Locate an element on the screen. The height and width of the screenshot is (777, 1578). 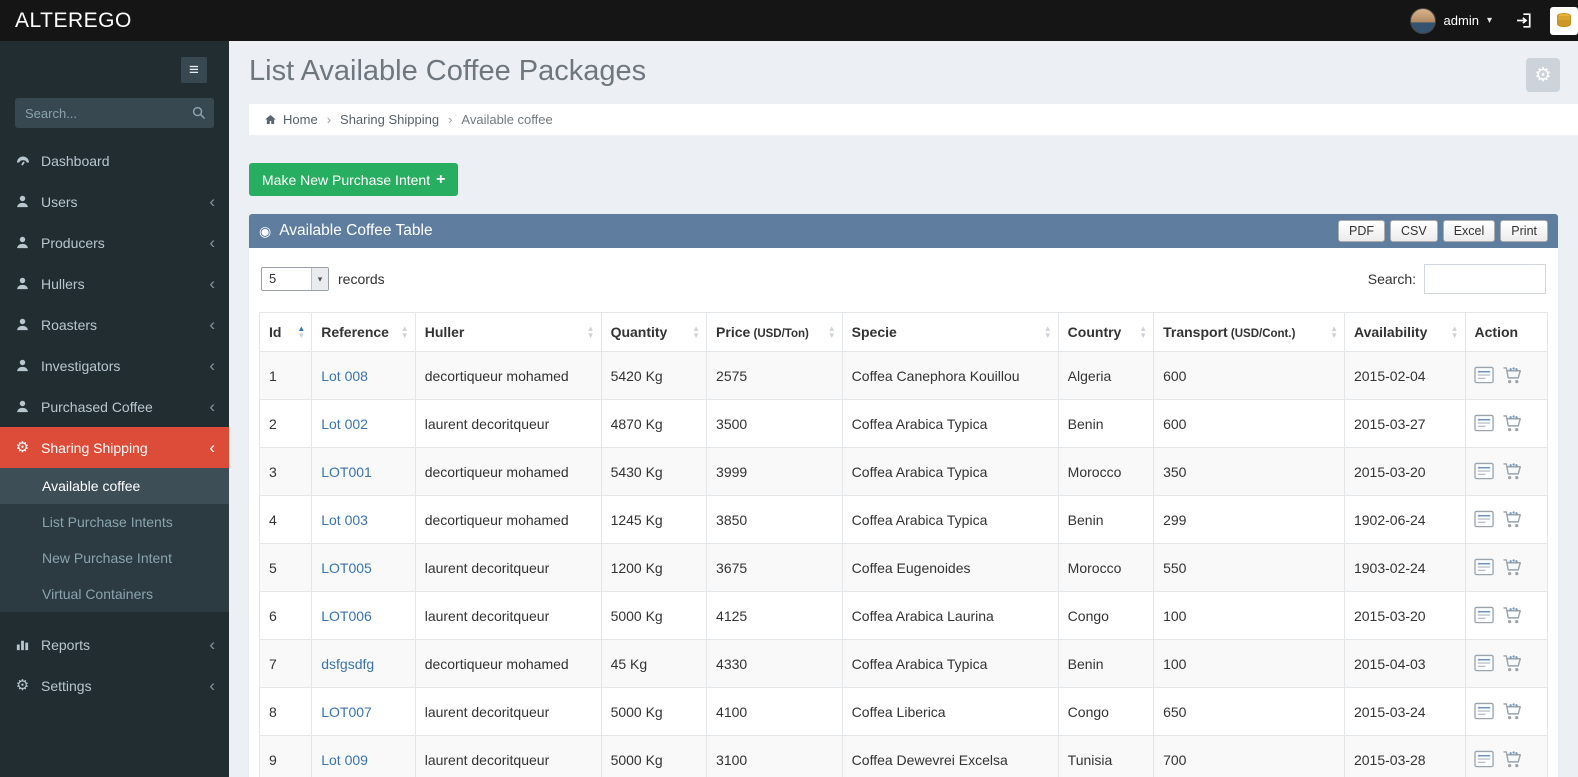
submenu-item-list-purchase-intents: List Purchase Intents is located at coordinates (114, 522).